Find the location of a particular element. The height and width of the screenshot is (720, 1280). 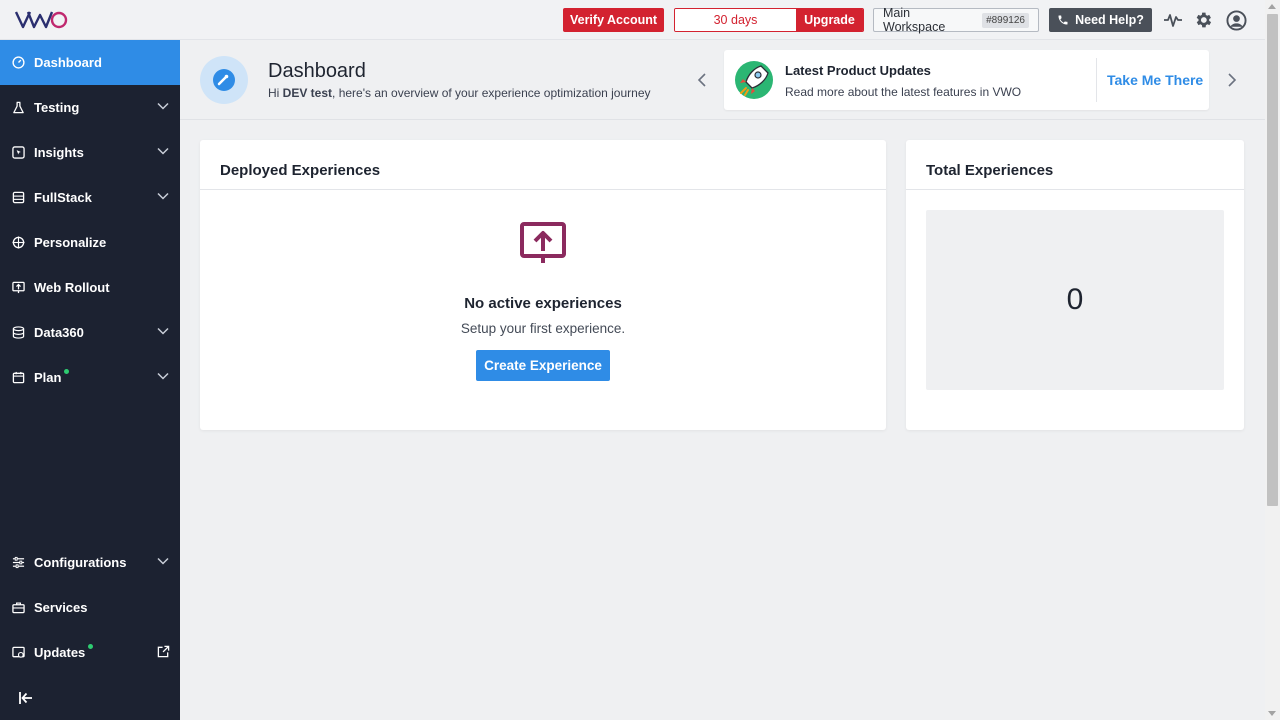

trial-banner: 30 days remaining Upgrade is located at coordinates (769, 20).